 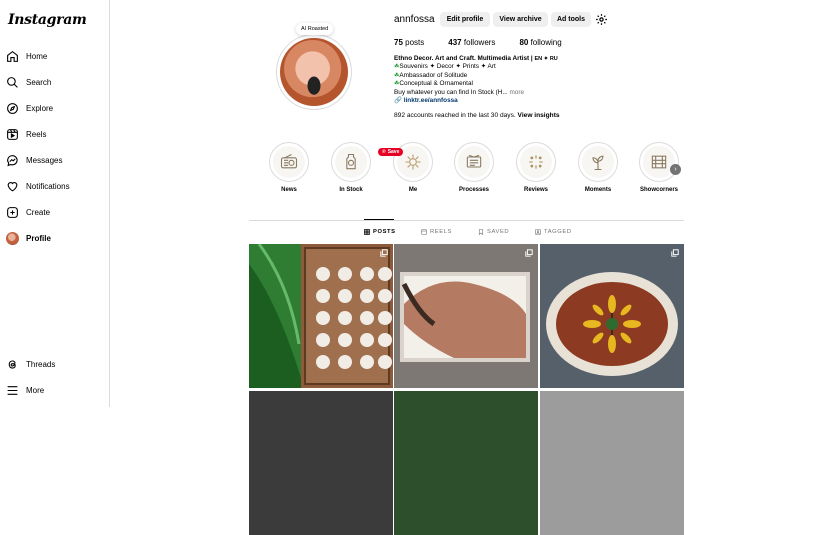 I want to click on sidebar-item-label: Create, so click(x=38, y=212).